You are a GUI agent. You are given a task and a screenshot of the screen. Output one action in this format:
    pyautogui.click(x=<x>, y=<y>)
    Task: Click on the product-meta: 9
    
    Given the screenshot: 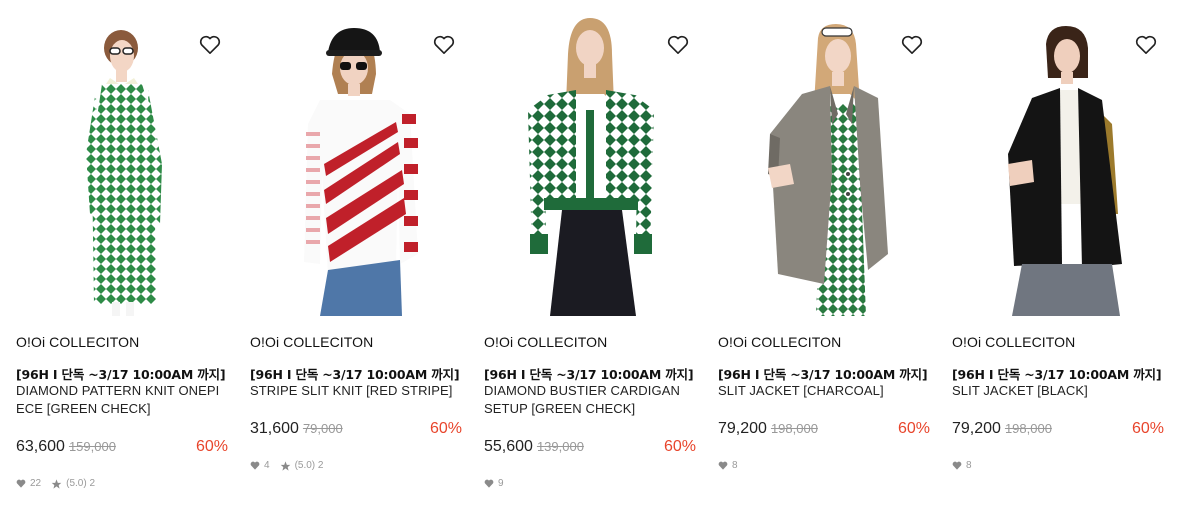 What is the action you would take?
    pyautogui.click(x=494, y=483)
    